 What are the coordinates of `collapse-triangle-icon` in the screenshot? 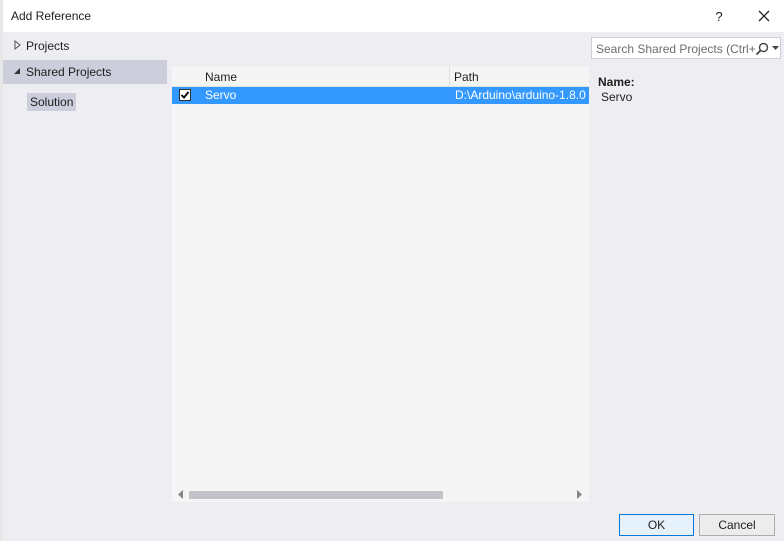 It's located at (17, 71).